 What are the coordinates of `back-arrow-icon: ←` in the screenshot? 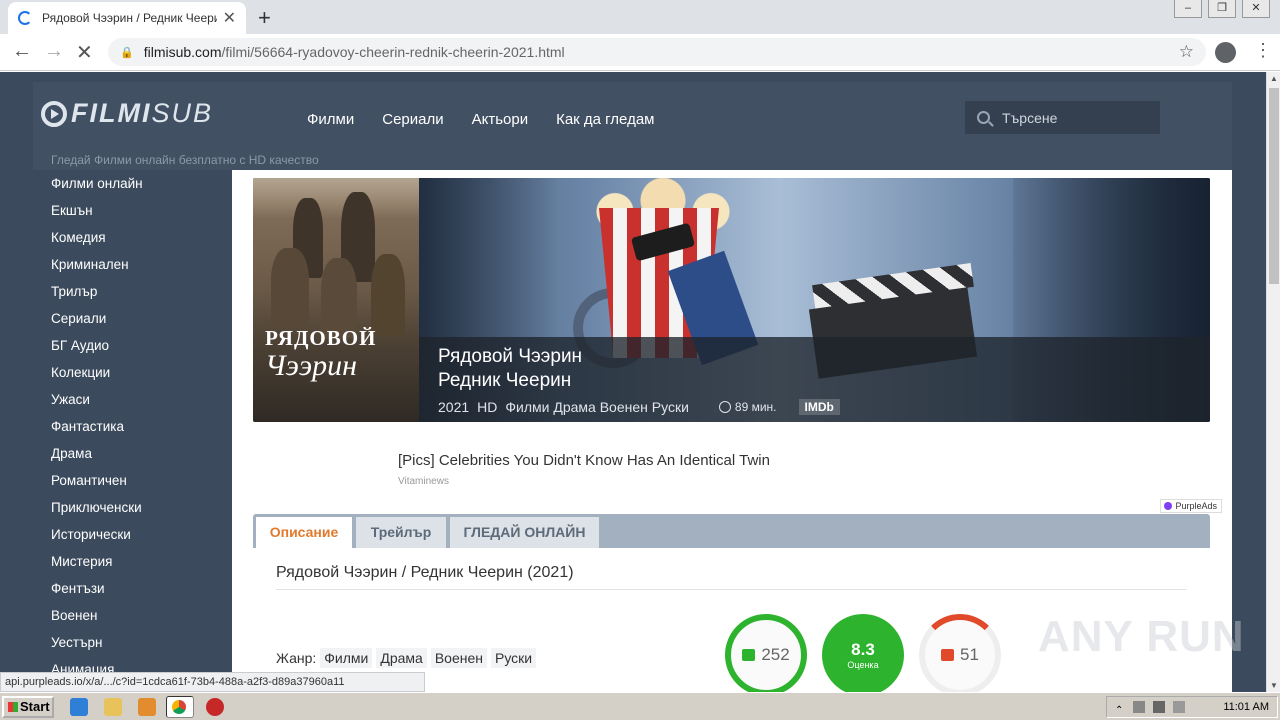 It's located at (22, 51).